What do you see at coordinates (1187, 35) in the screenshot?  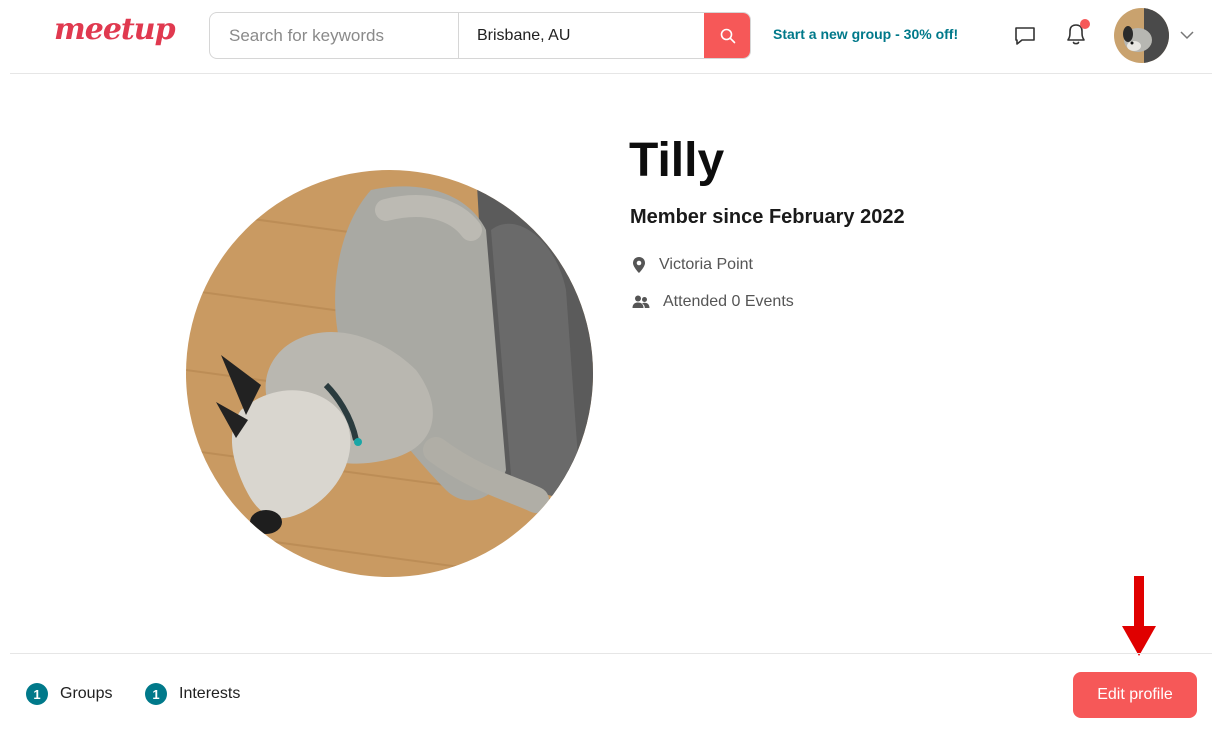 I see `chevron-down-icon` at bounding box center [1187, 35].